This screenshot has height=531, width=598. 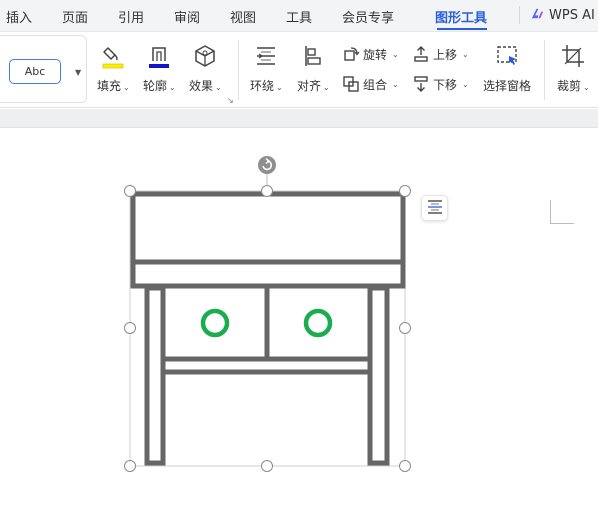 What do you see at coordinates (405, 191) in the screenshot?
I see `resize-handle-top-right` at bounding box center [405, 191].